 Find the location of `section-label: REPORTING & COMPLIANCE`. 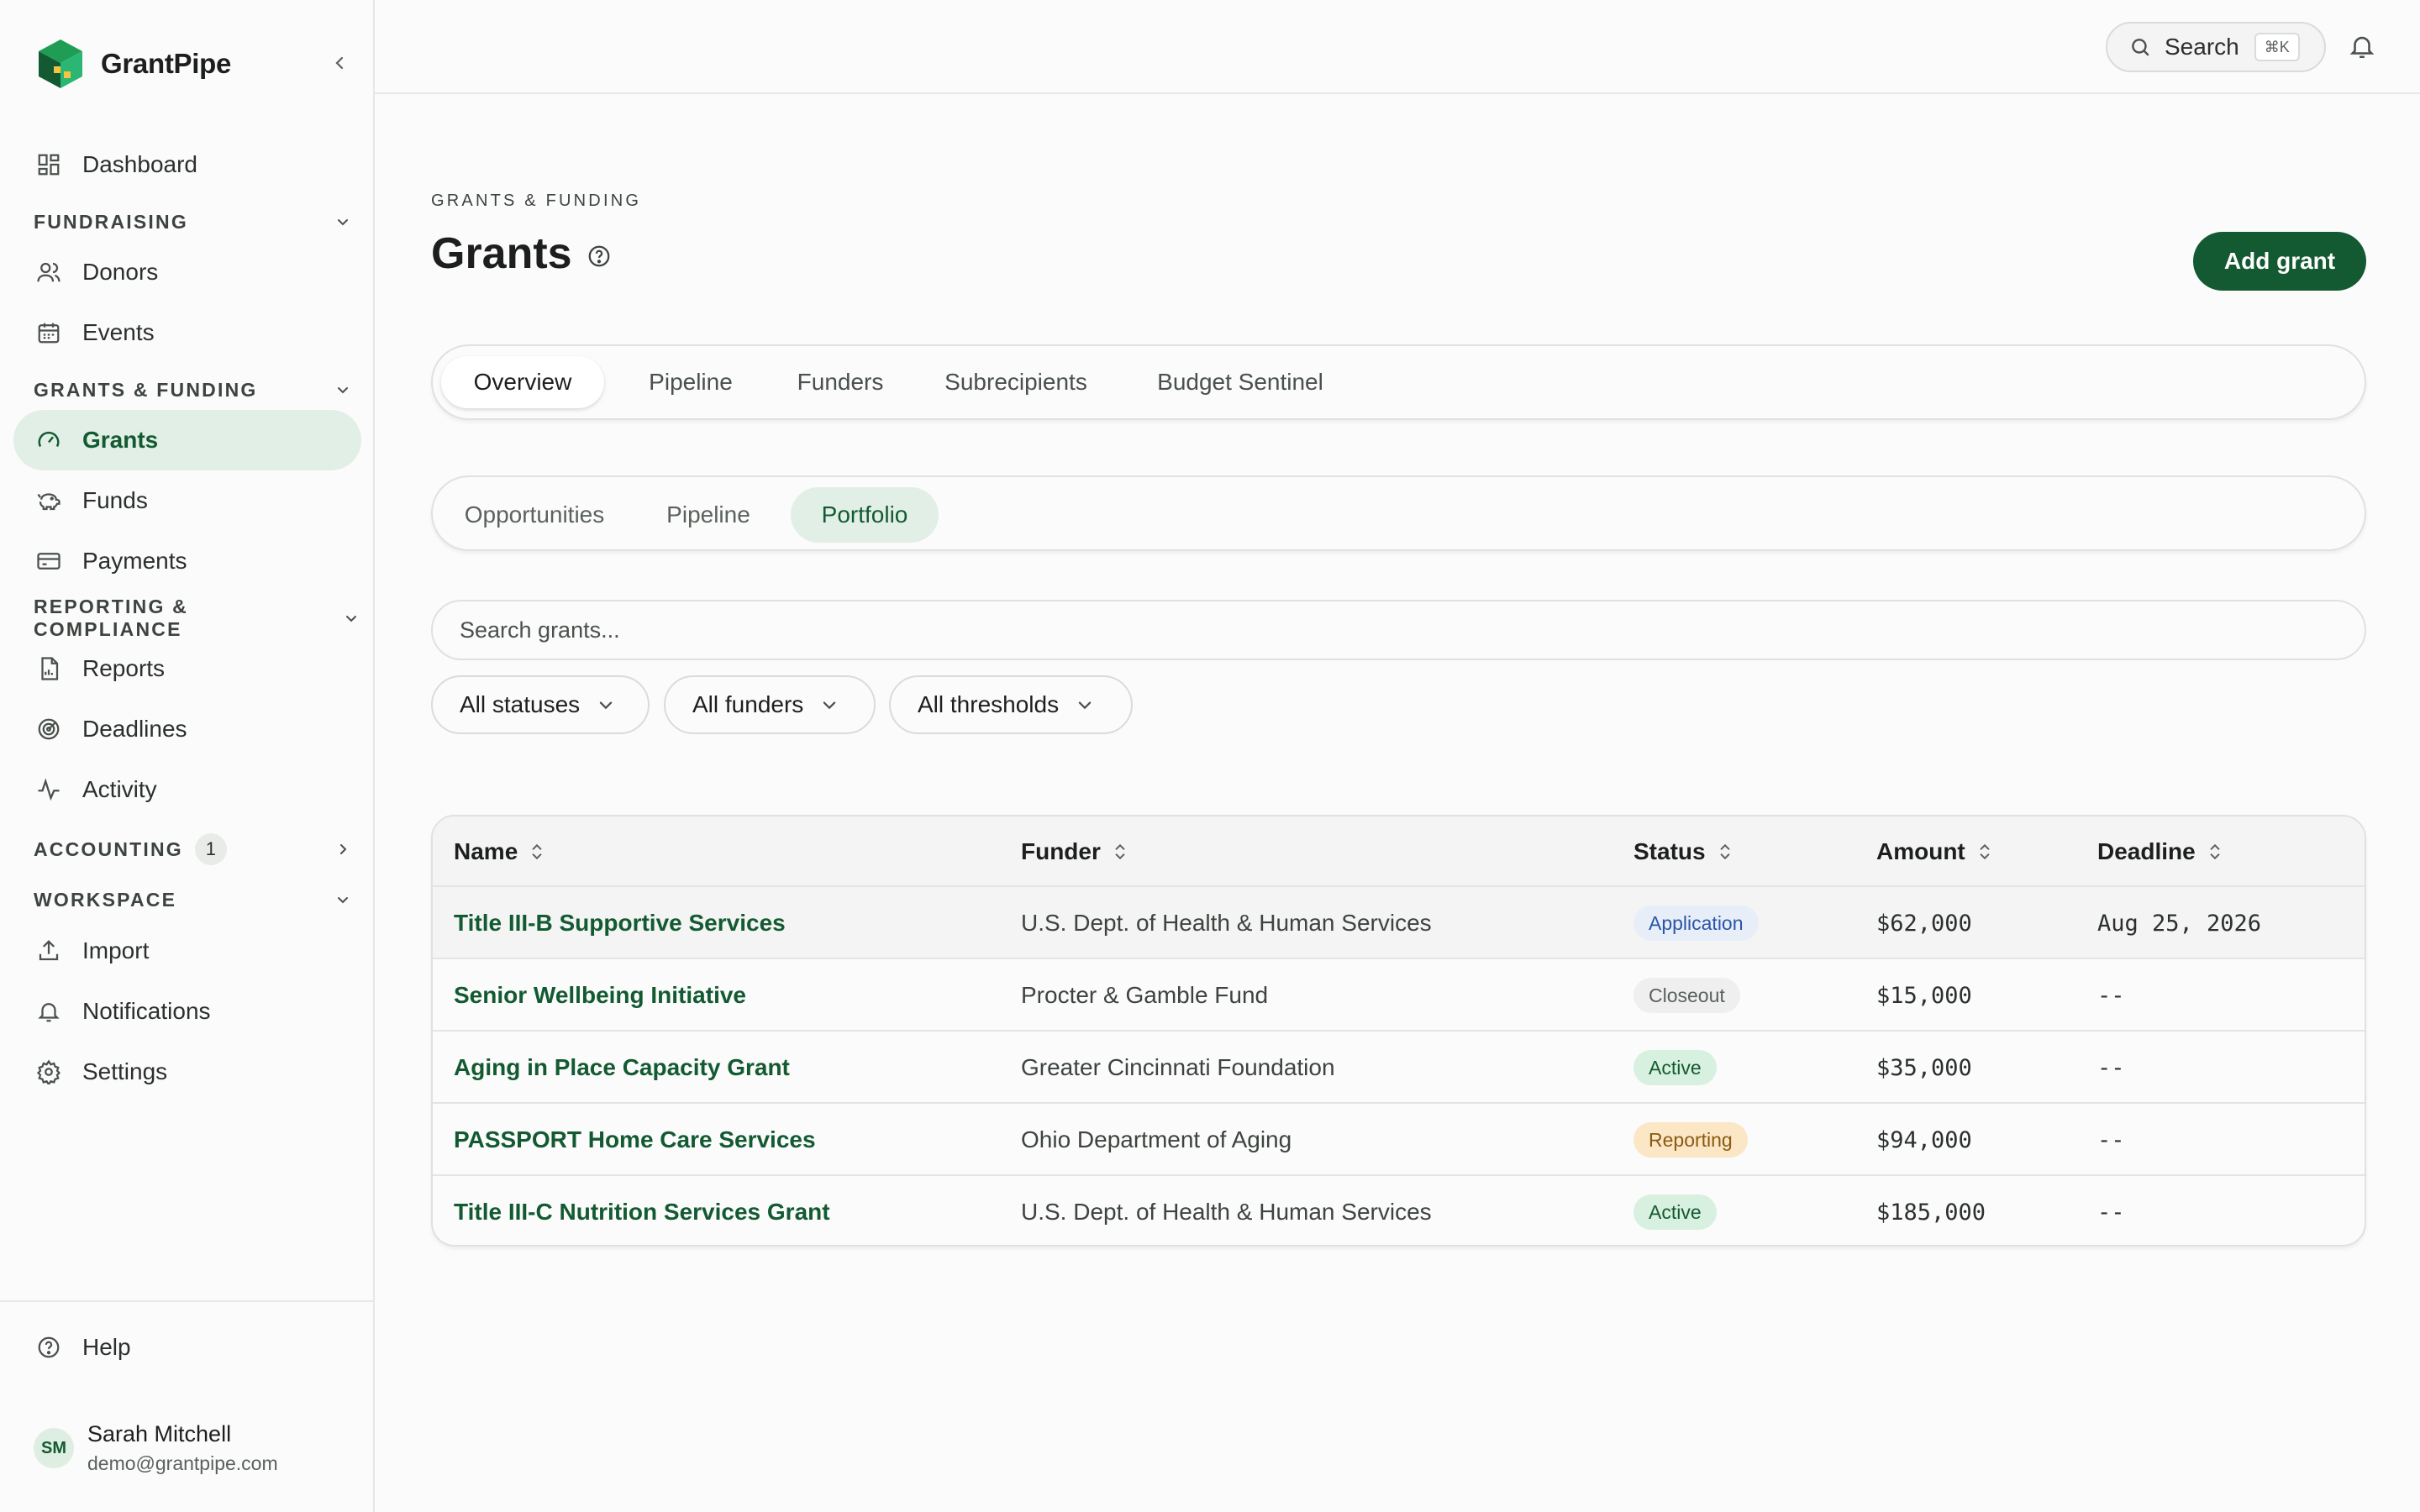

section-label: REPORTING & COMPLIANCE is located at coordinates (111, 618).